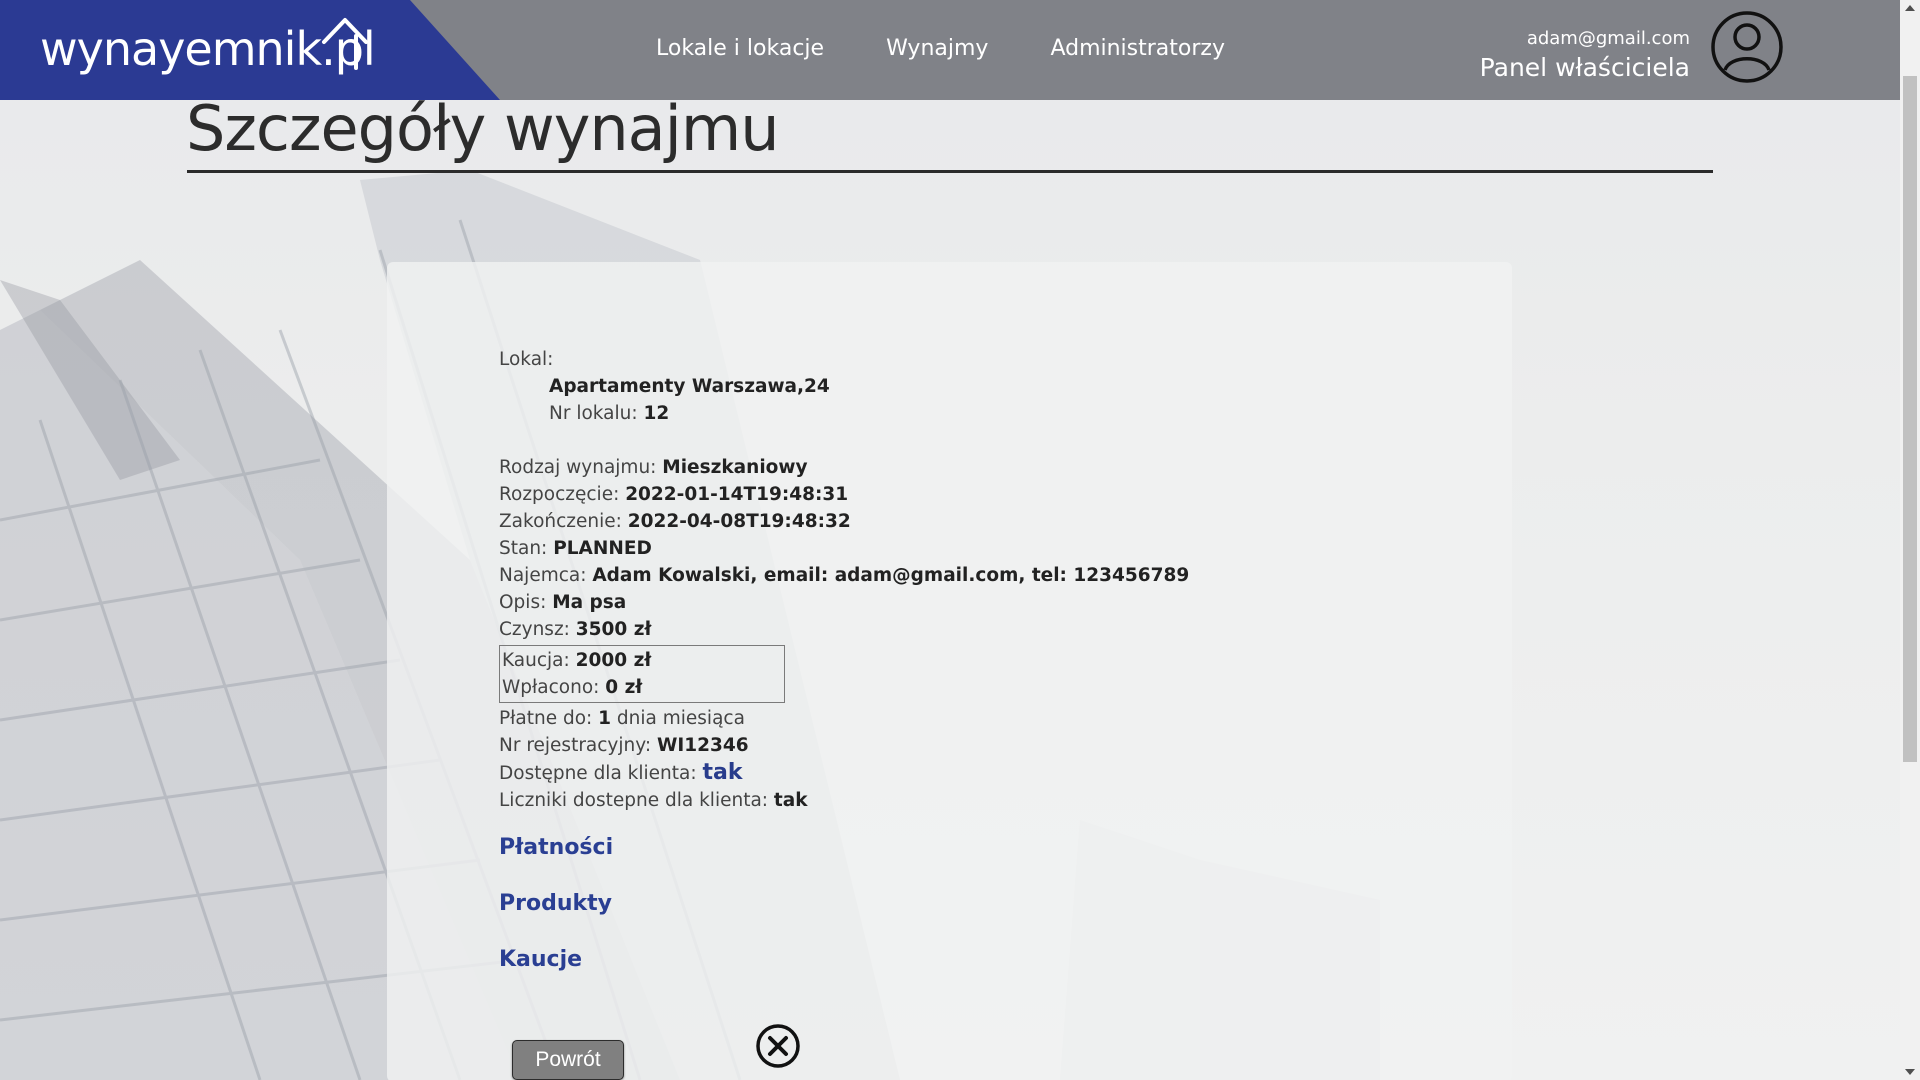 Image resolution: width=1920 pixels, height=1080 pixels. Describe the element at coordinates (844, 903) in the screenshot. I see `produkty-link: Produkty` at that location.